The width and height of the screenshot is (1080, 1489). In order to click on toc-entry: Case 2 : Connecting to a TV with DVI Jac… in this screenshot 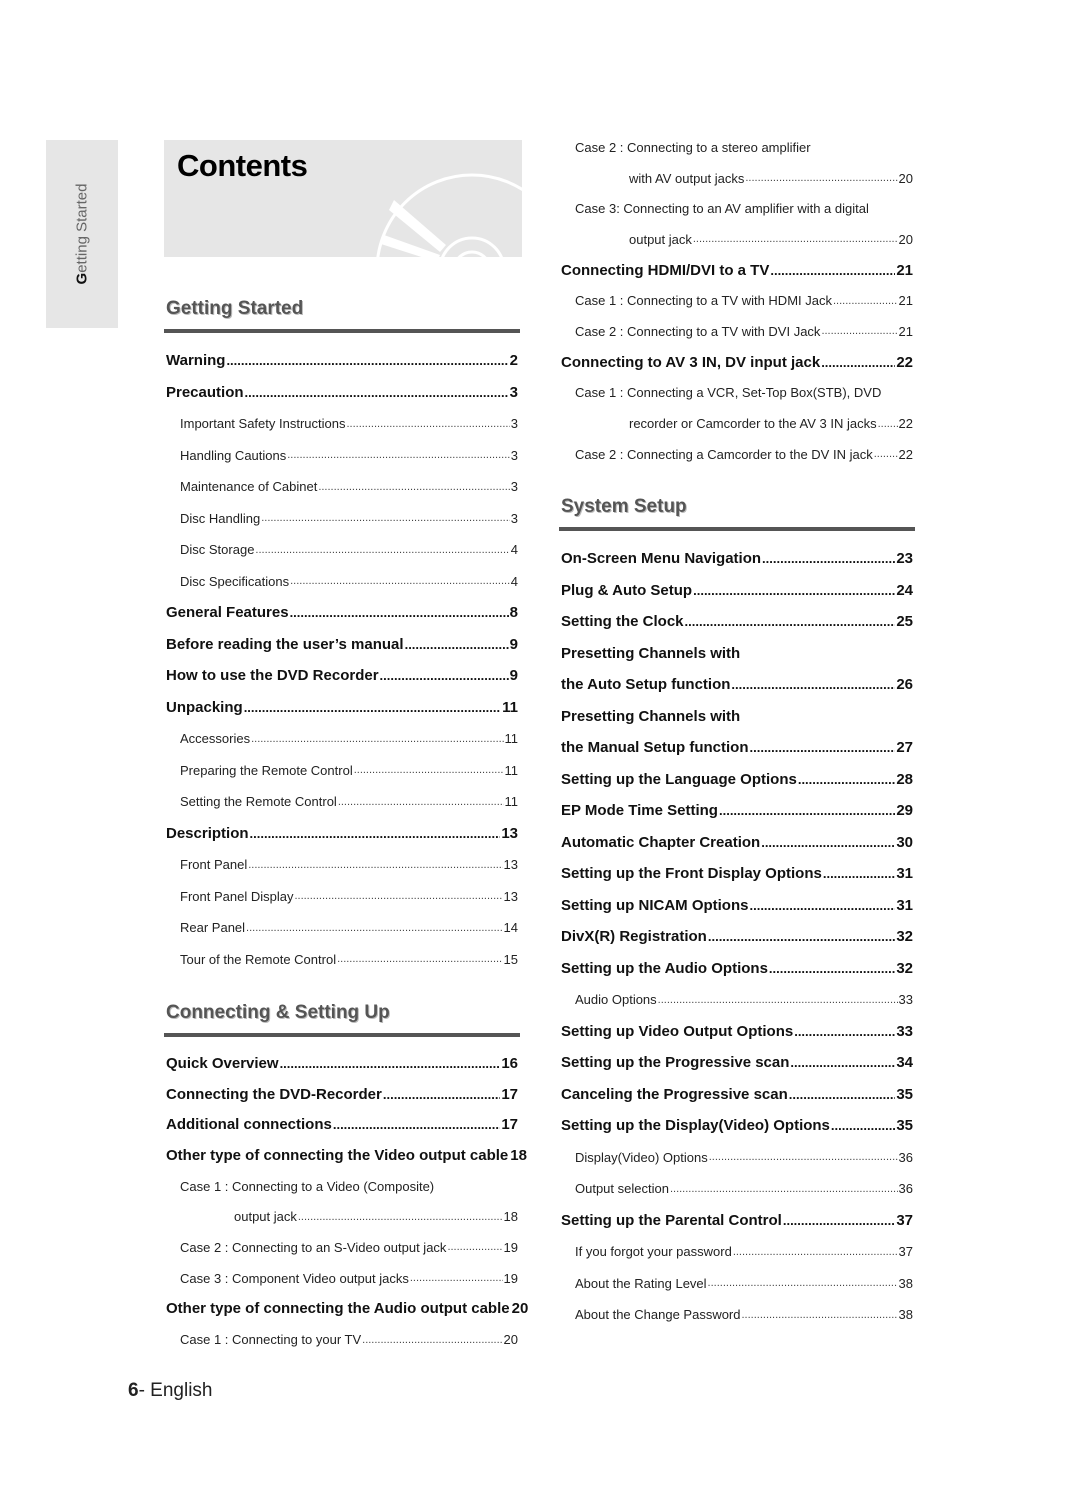, I will do `click(737, 331)`.